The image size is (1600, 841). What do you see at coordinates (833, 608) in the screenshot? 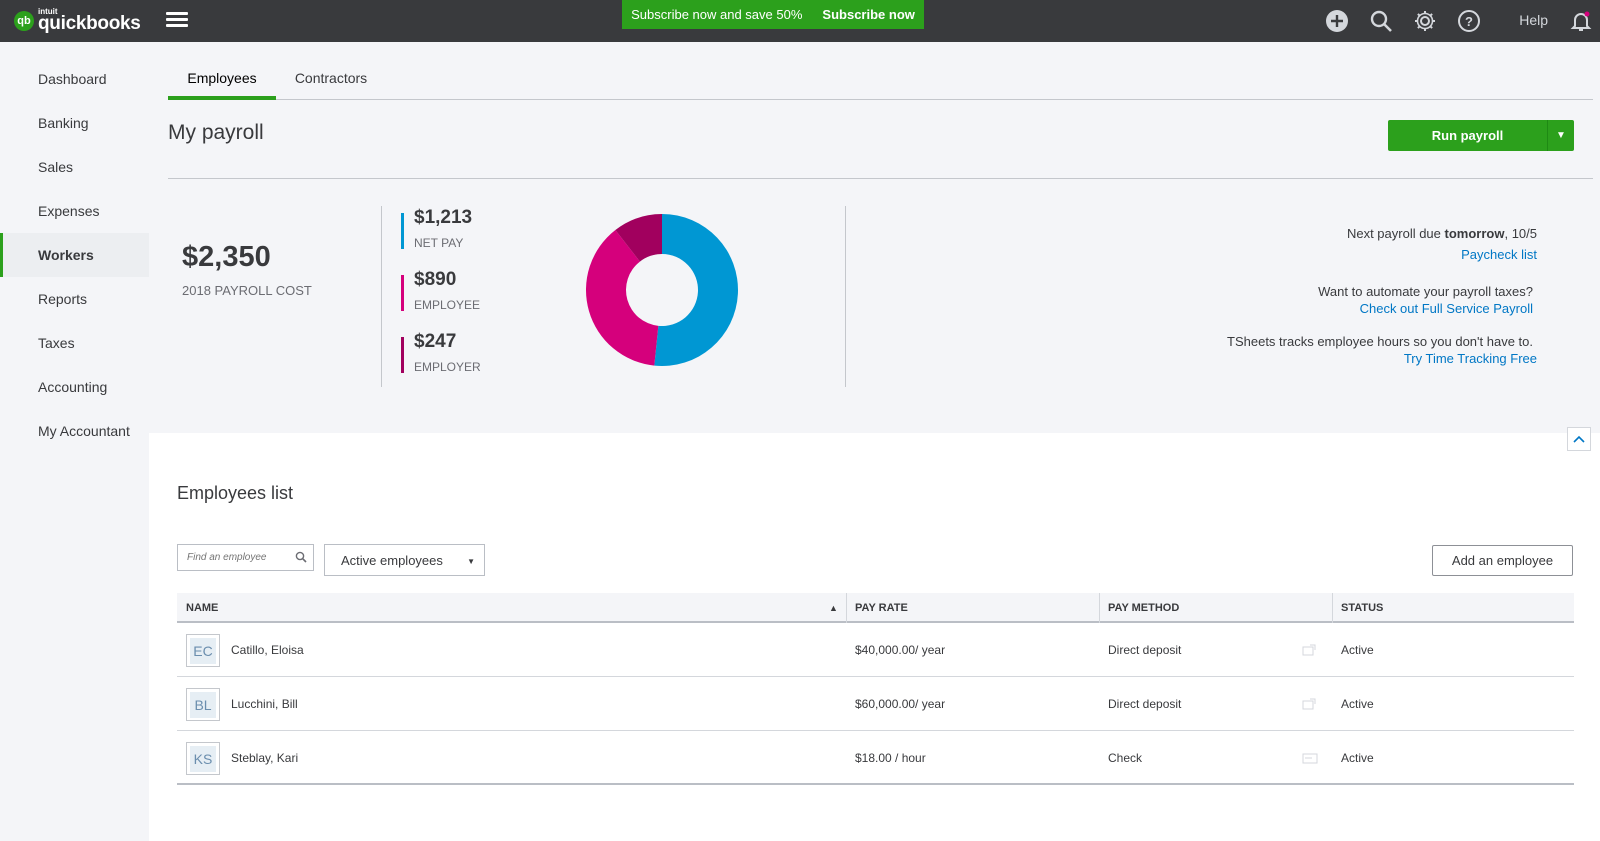
I see `sort-ascending-icon: ▲` at bounding box center [833, 608].